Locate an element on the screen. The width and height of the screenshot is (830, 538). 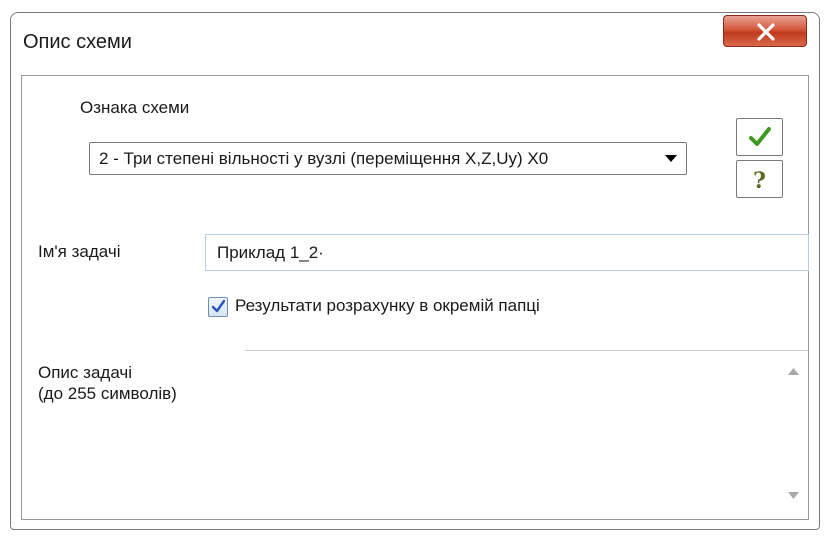
window-title: Опис схеми is located at coordinates (77, 42).